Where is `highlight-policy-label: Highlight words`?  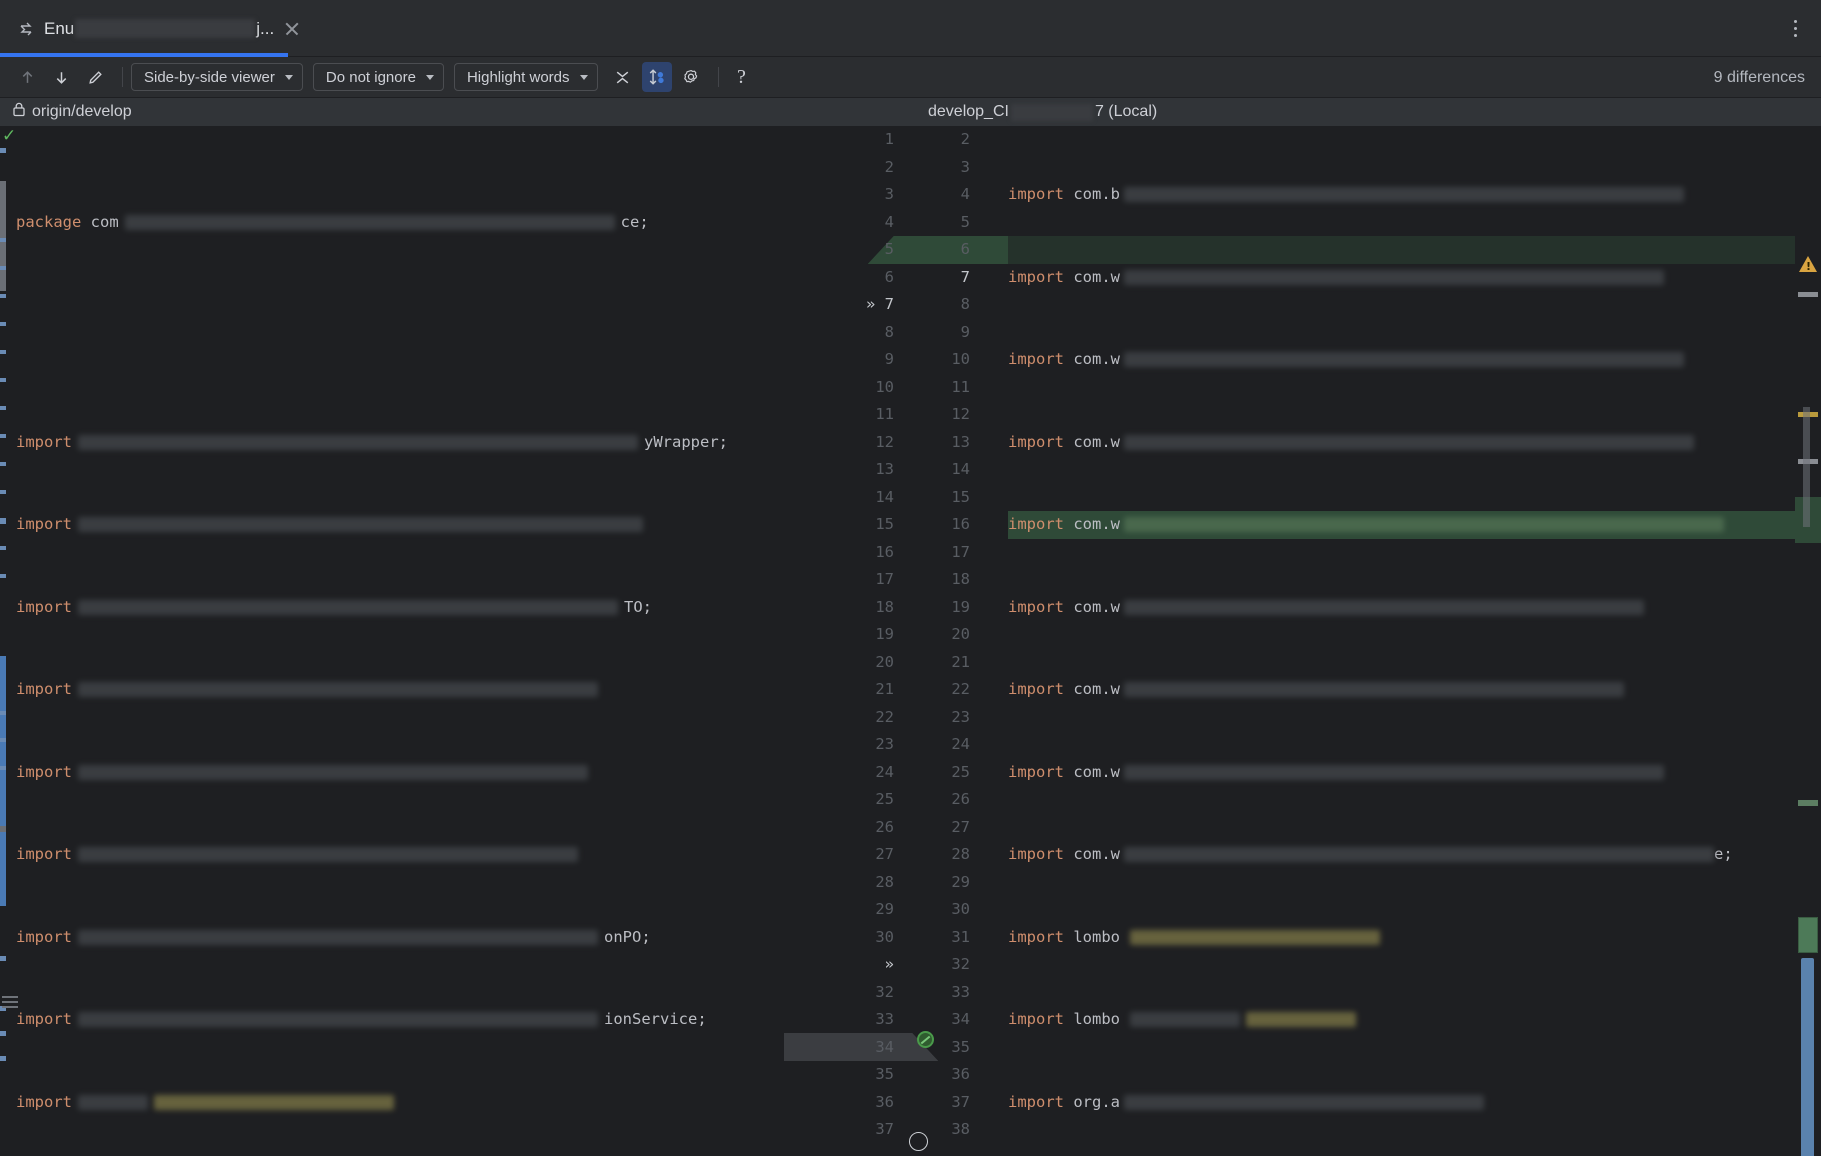
highlight-policy-label: Highlight words is located at coordinates (518, 77).